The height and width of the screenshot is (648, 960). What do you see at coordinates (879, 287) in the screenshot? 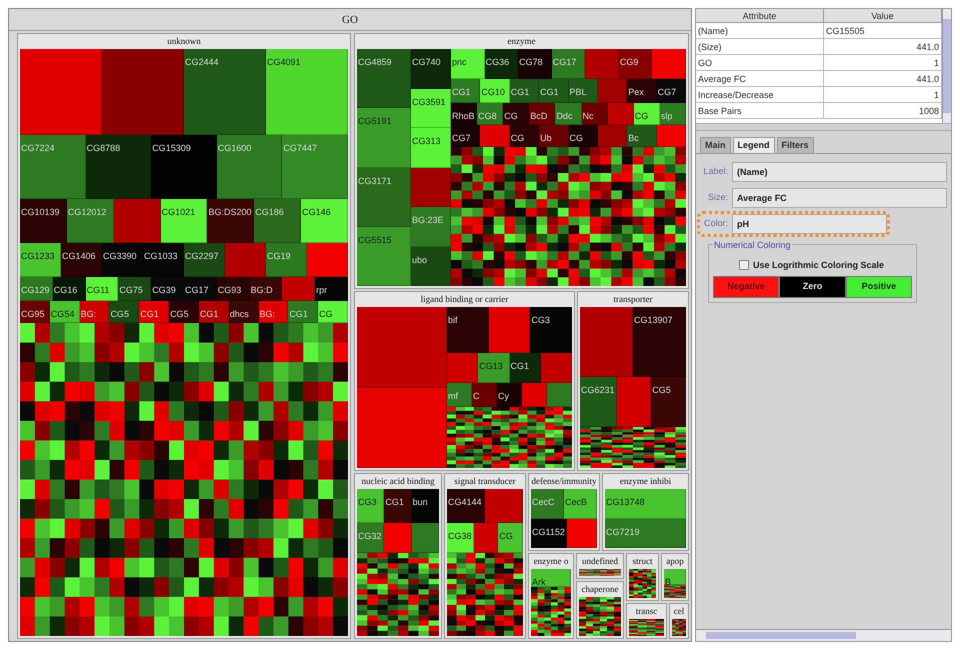
I see `color-scale-button: Positive` at bounding box center [879, 287].